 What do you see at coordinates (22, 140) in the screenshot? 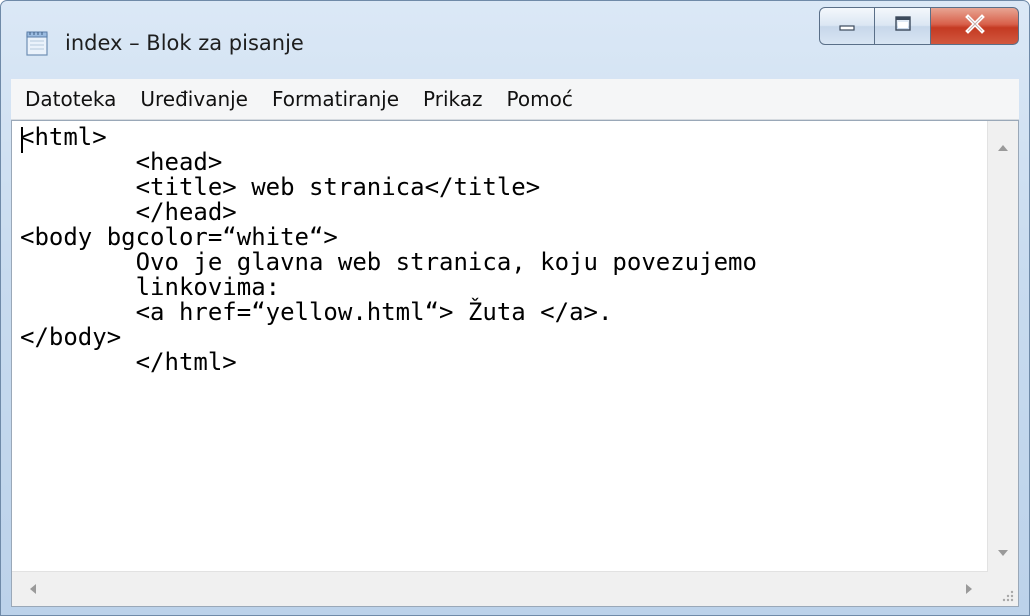
I see `text-caret` at bounding box center [22, 140].